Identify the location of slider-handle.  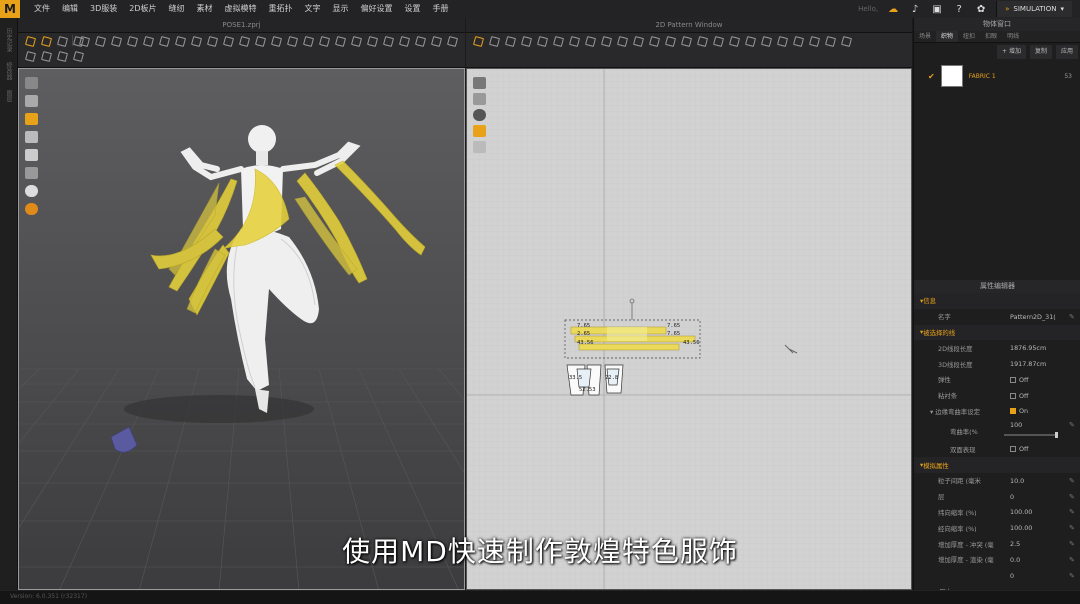
(1056, 435).